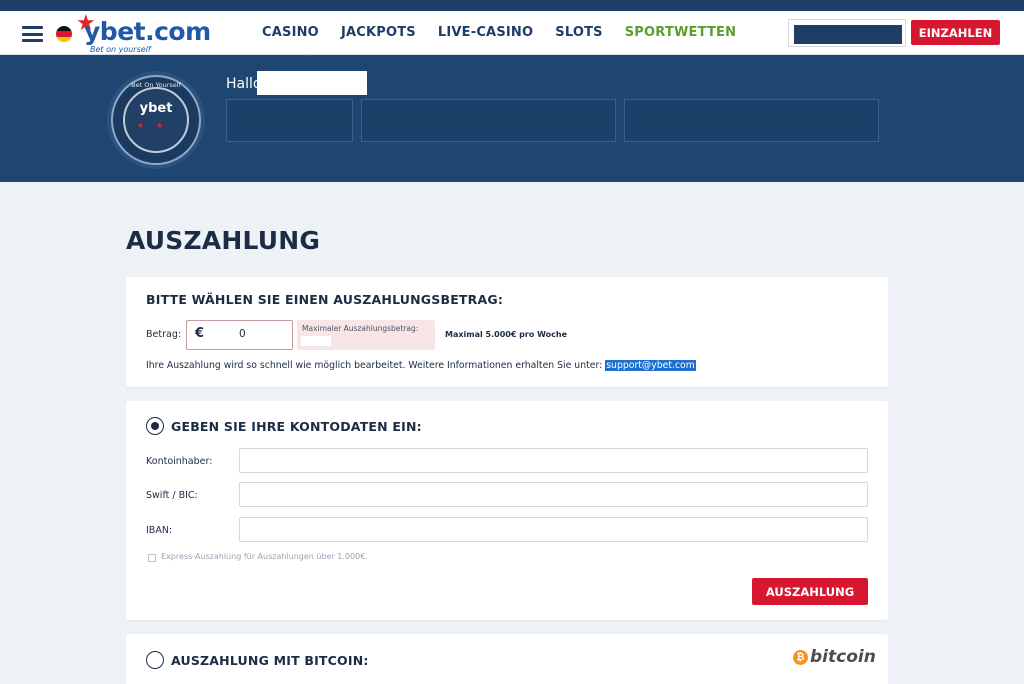 This screenshot has height=684, width=1024. I want to click on page-title: AUSZAHLUNG, so click(223, 240).